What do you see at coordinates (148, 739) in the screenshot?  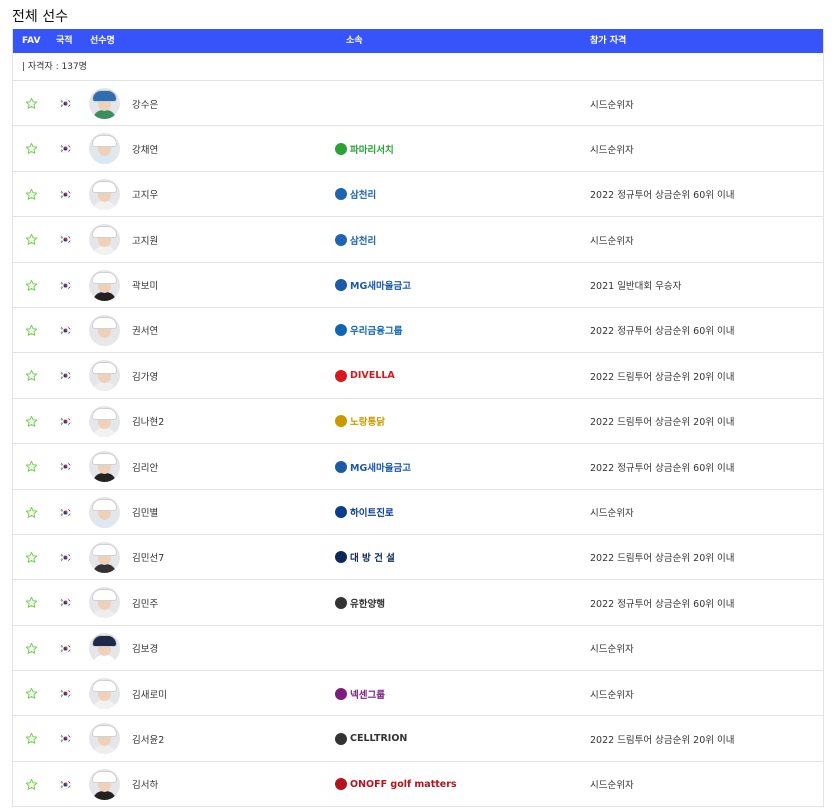 I see `player-name: 김서윤2` at bounding box center [148, 739].